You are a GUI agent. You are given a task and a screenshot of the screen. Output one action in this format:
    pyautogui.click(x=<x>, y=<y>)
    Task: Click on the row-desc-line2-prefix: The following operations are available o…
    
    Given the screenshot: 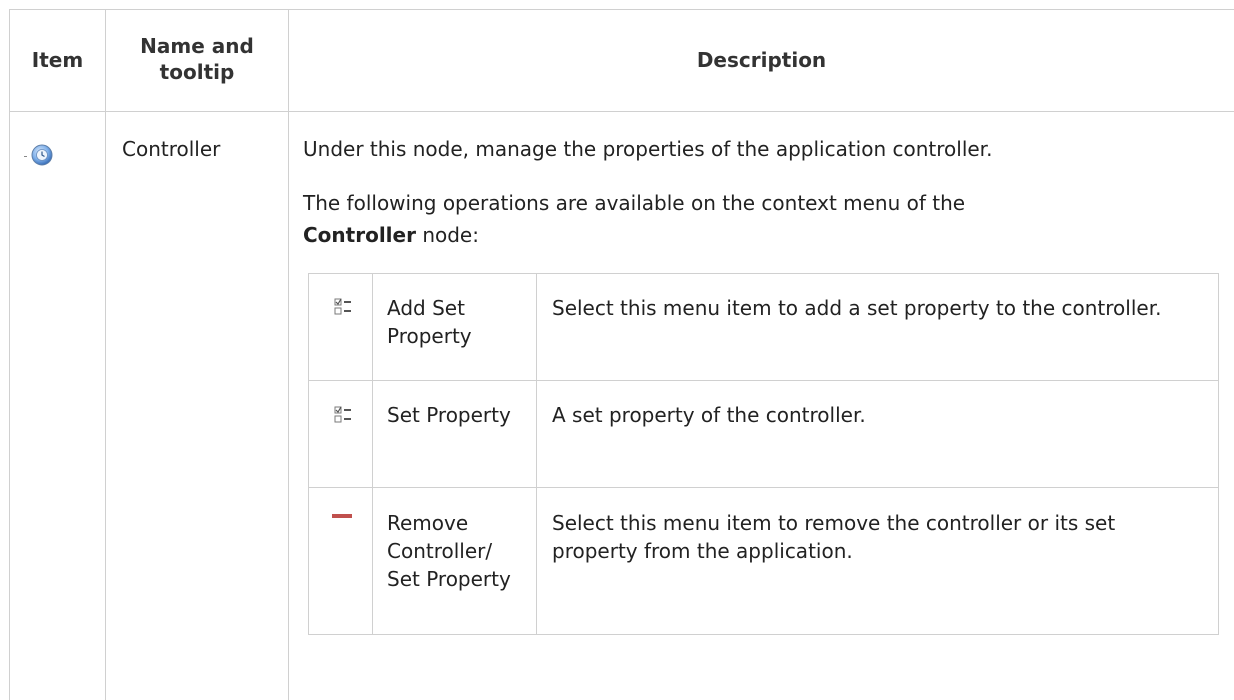 What is the action you would take?
    pyautogui.click(x=634, y=203)
    